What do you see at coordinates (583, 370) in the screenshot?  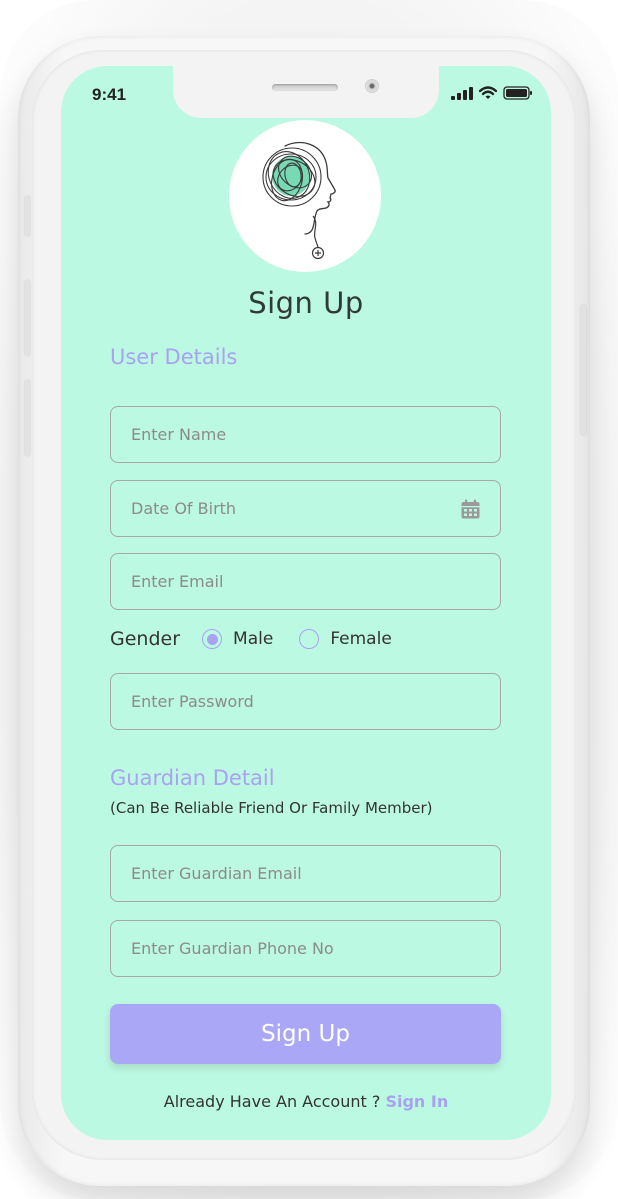 I see `power-button` at bounding box center [583, 370].